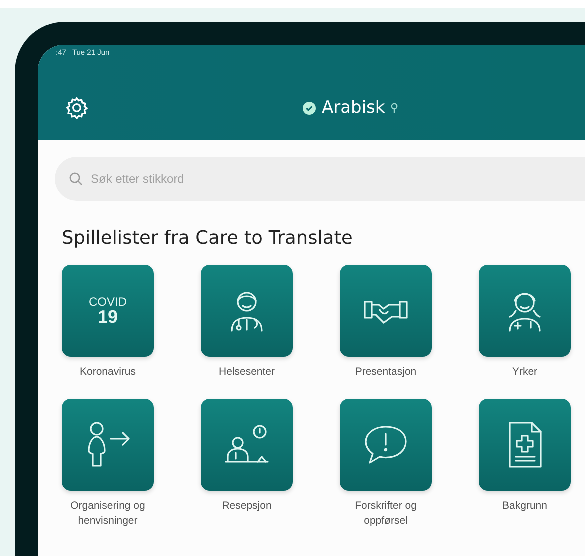  I want to click on category-tile: COVID 19, so click(108, 311).